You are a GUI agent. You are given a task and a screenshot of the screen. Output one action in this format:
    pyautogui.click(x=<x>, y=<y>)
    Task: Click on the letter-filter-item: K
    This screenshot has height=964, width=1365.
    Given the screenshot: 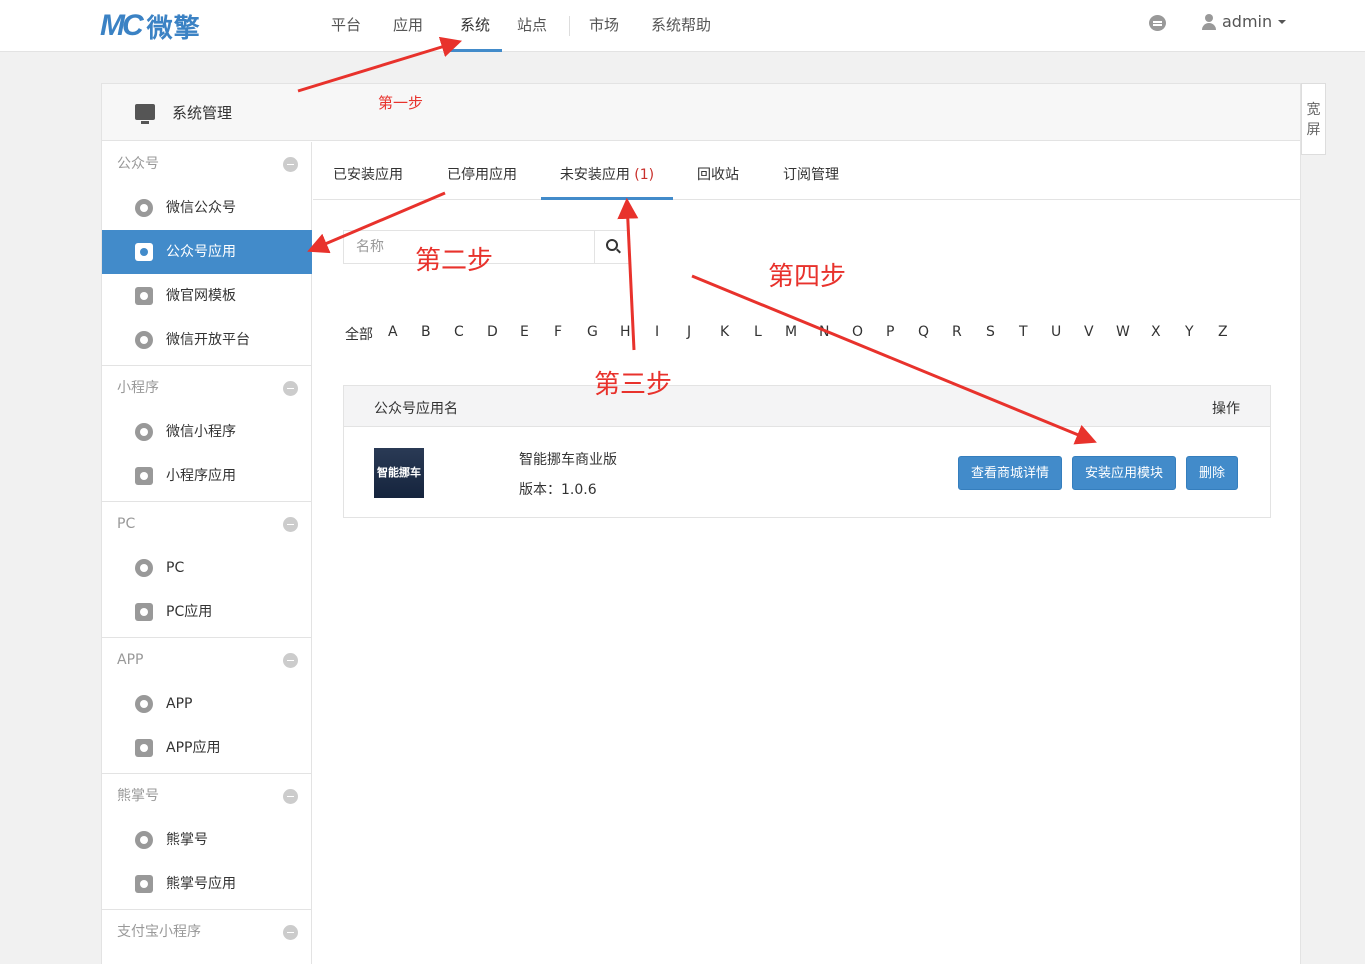 What is the action you would take?
    pyautogui.click(x=724, y=332)
    